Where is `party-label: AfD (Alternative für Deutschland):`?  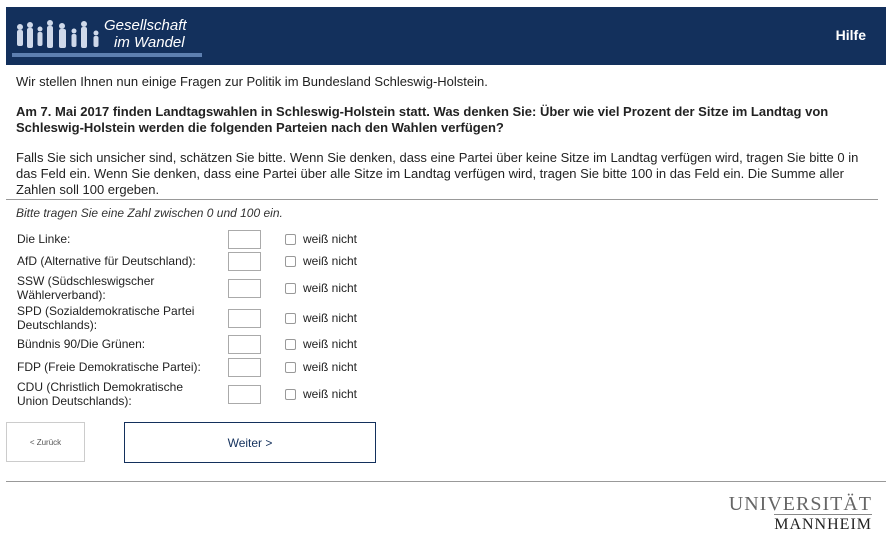 party-label: AfD (Alternative für Deutschland): is located at coordinates (106, 261).